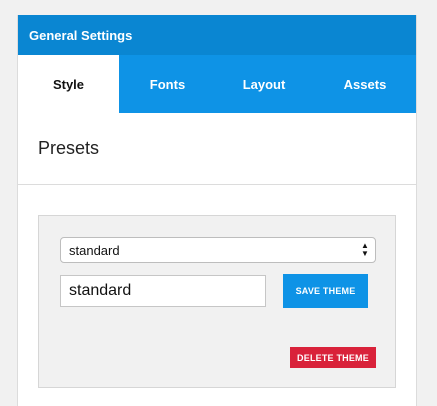 The width and height of the screenshot is (437, 406). Describe the element at coordinates (94, 250) in the screenshot. I see `preset-select-value: standard` at that location.